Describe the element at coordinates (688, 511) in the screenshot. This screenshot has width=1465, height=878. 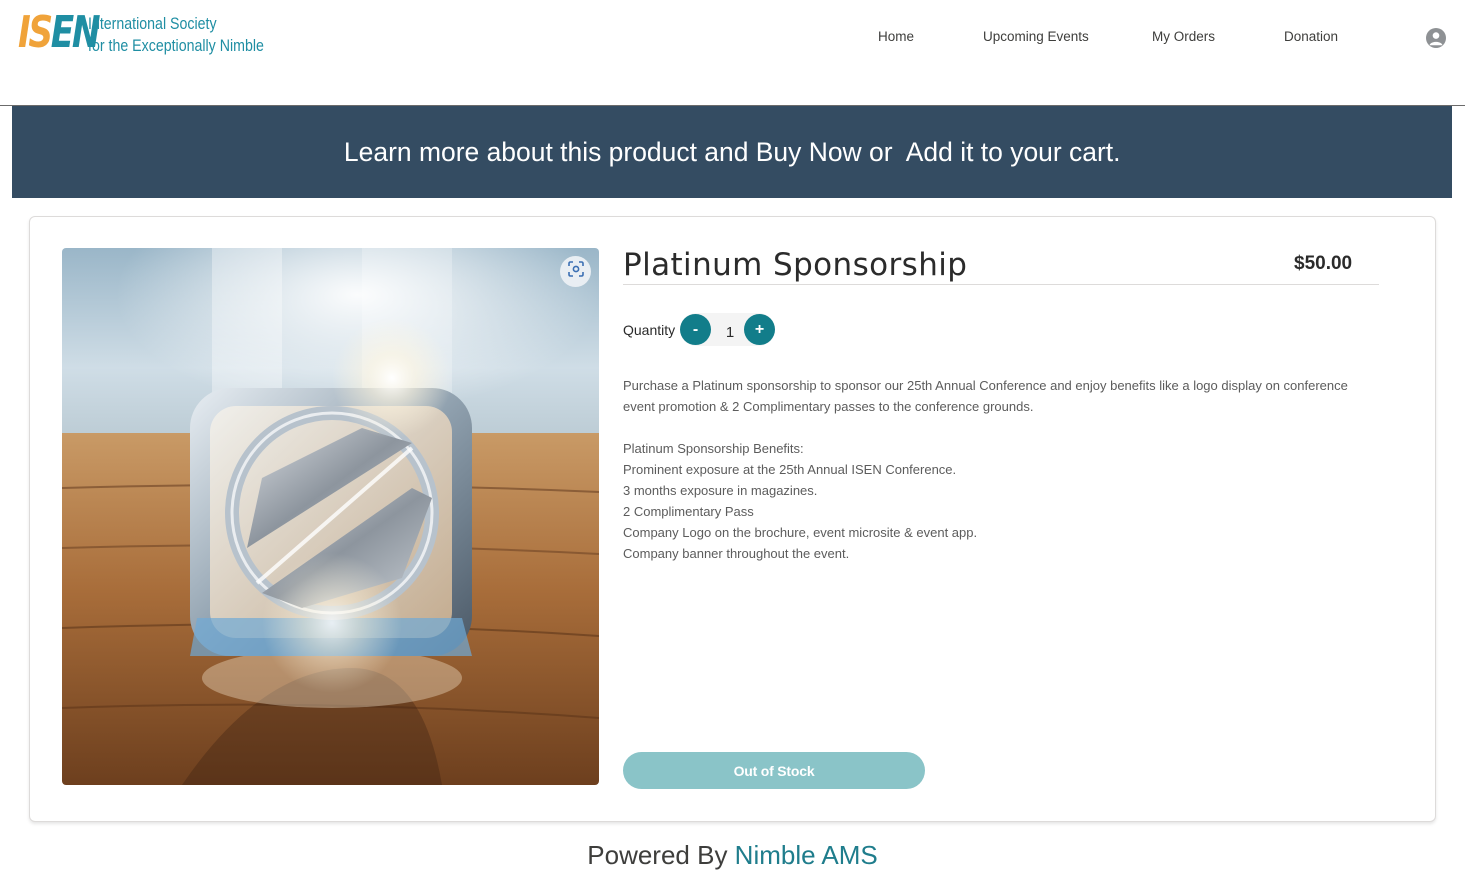
I see `benefit-item: 2 Complimentary Pass` at that location.